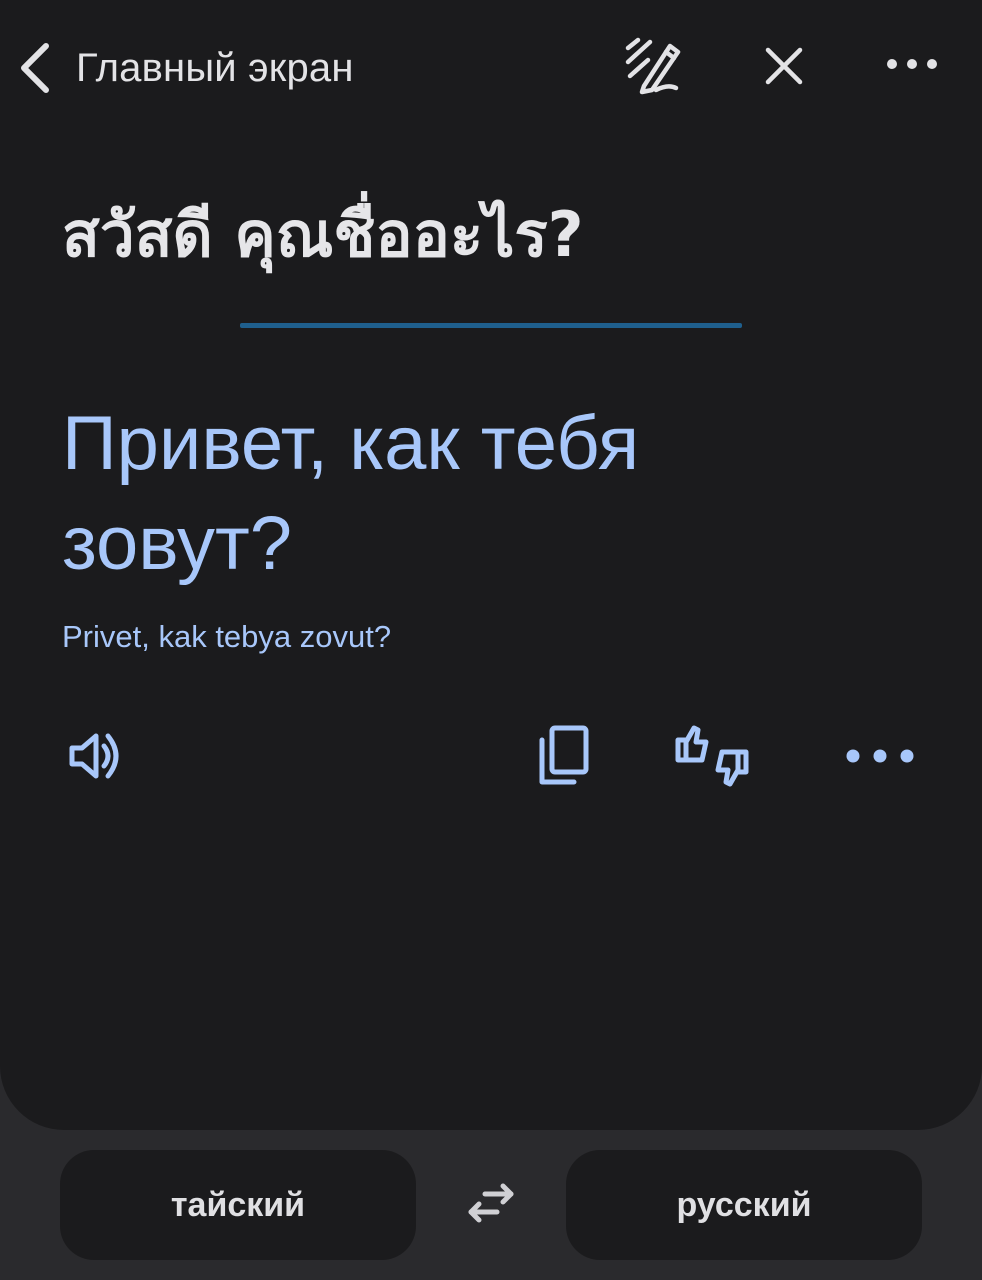 The width and height of the screenshot is (982, 1280). I want to click on listen-button, so click(94, 758).